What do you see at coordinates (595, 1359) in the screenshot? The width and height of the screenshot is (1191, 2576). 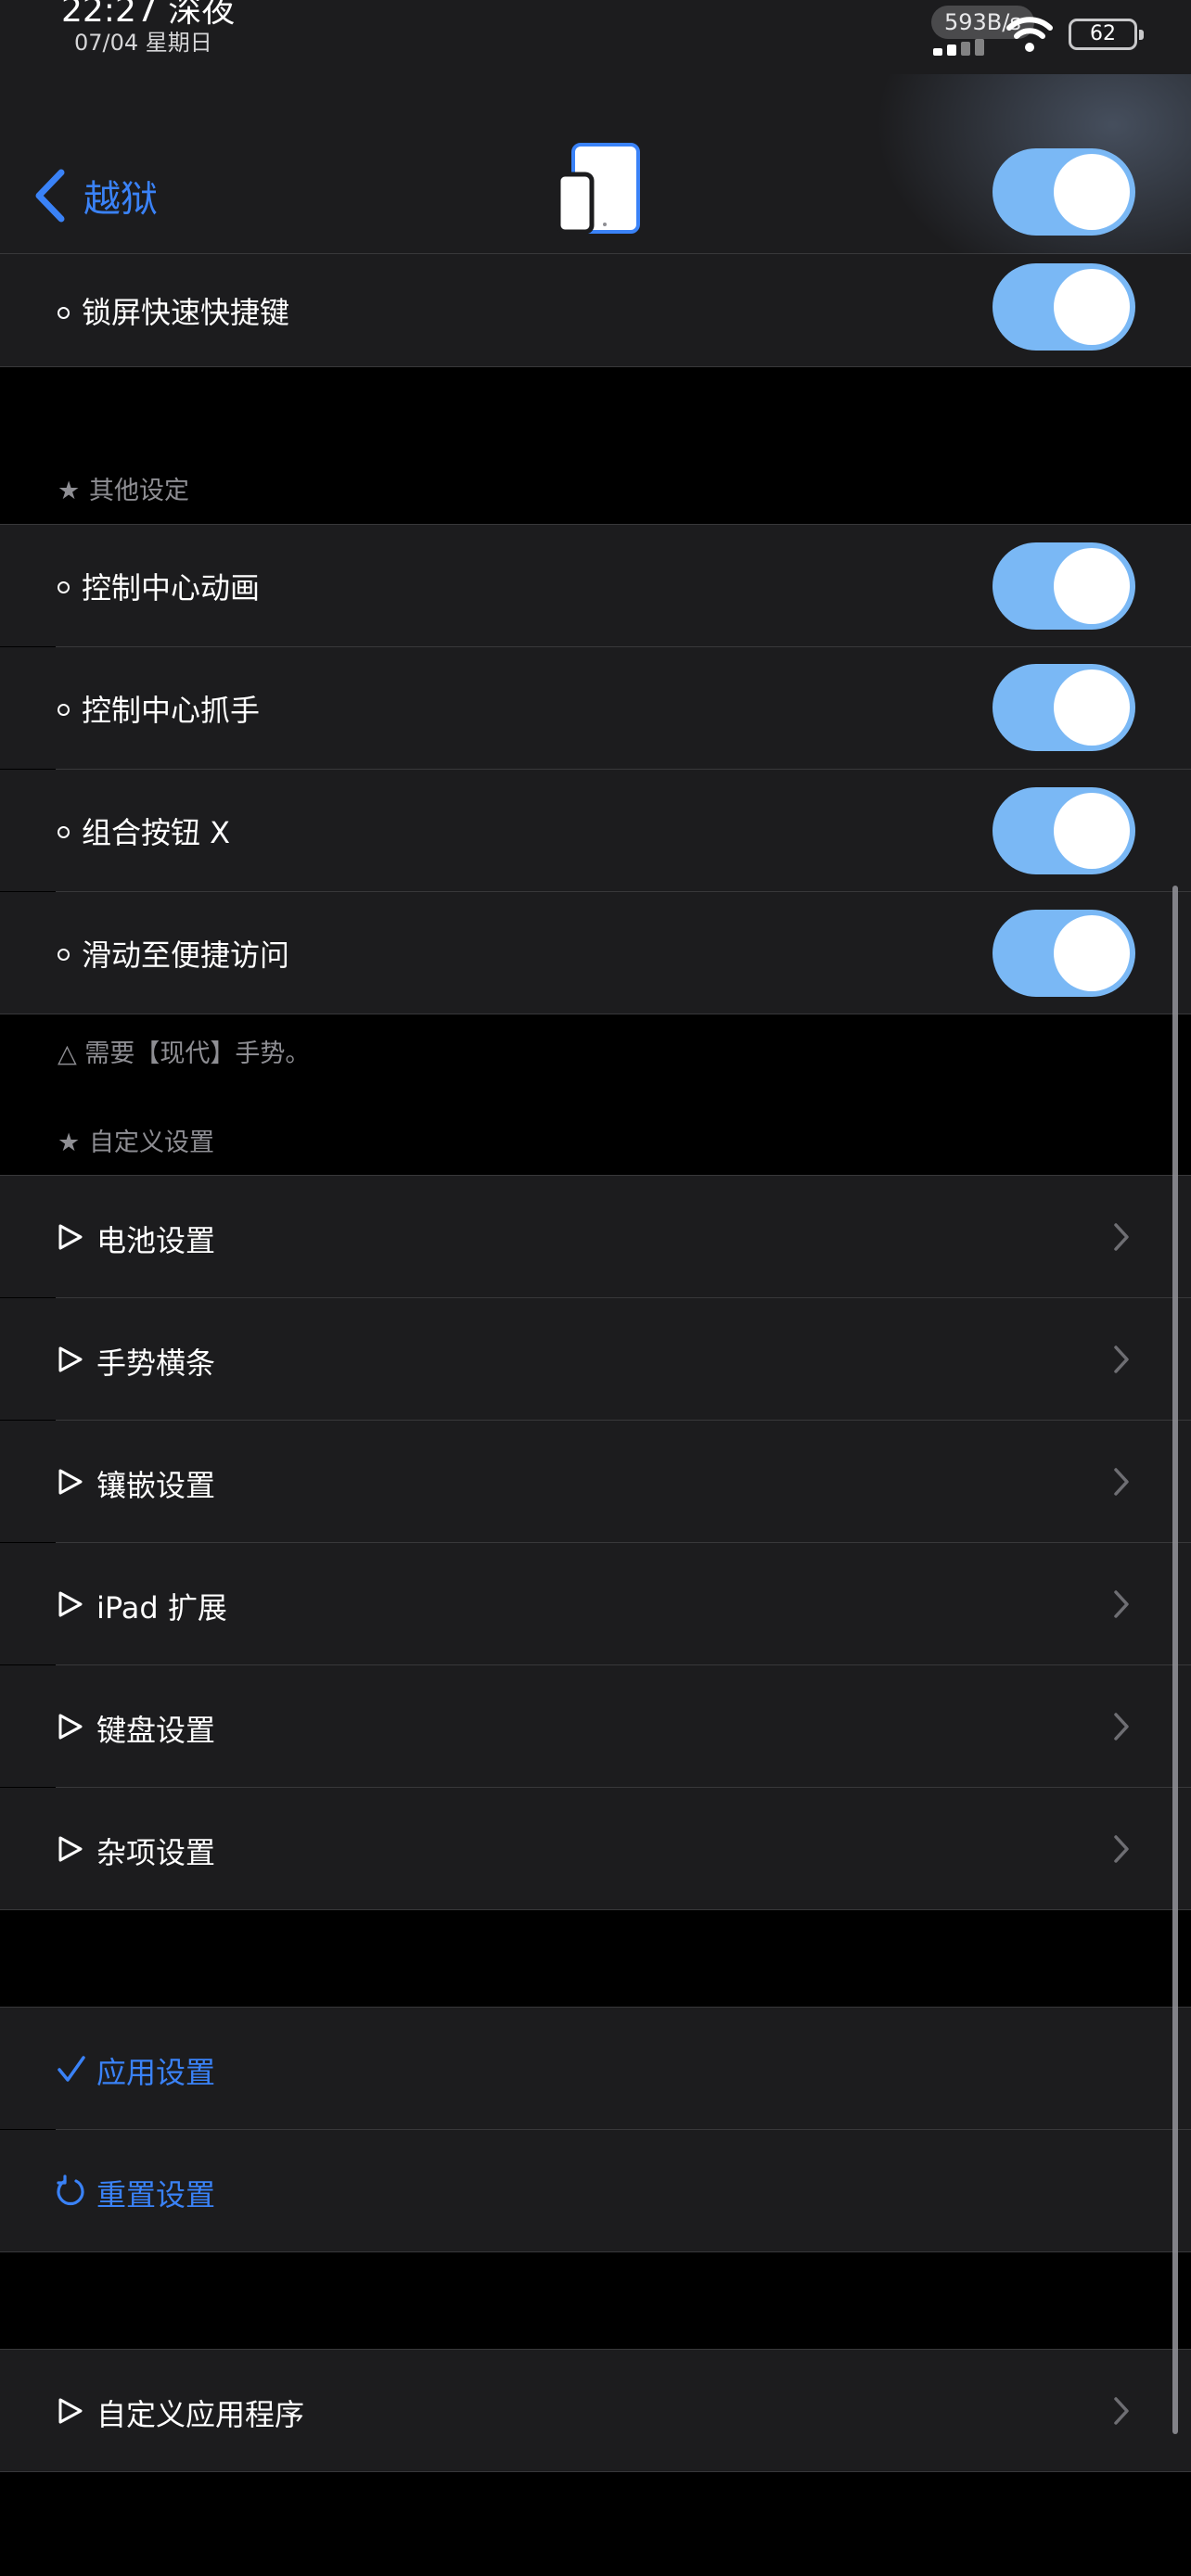 I see `nav-row-gesture-bar: 手势横条` at bounding box center [595, 1359].